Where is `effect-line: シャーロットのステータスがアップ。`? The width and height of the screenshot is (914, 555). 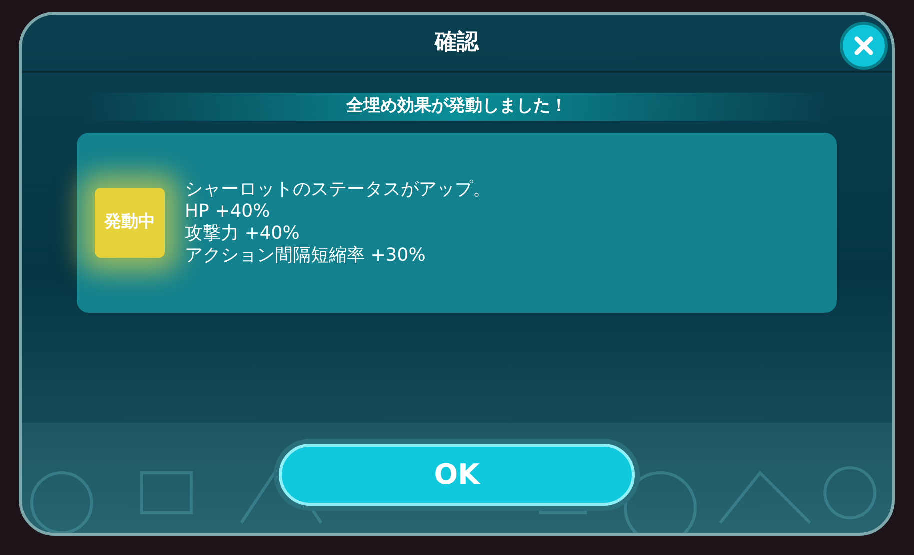
effect-line: シャーロットのステータスがアップ。 is located at coordinates (338, 189).